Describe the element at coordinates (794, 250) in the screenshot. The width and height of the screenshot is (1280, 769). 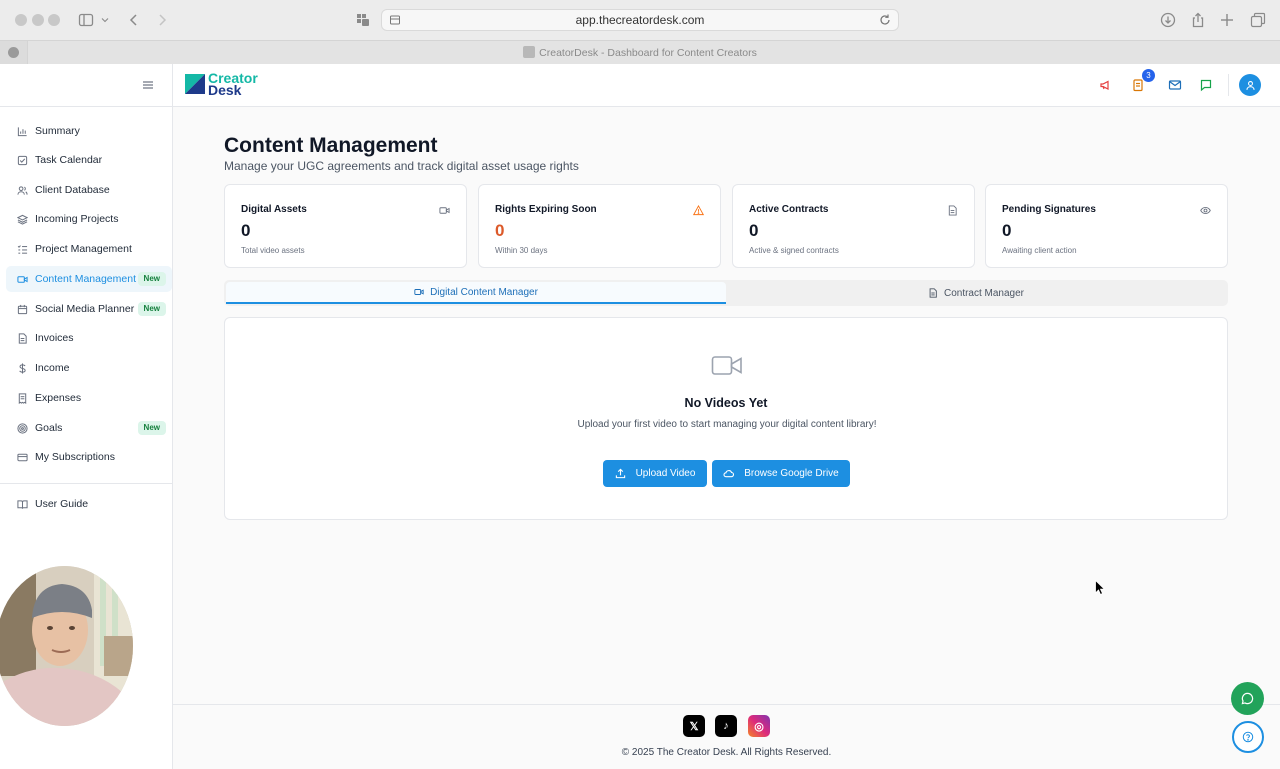
I see `stat-subtitle: Active & signed contracts` at that location.